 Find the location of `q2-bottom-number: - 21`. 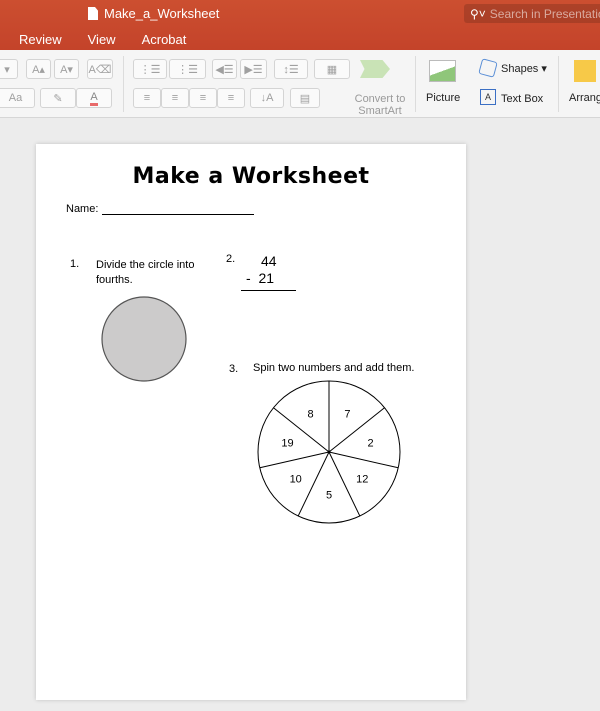

q2-bottom-number: - 21 is located at coordinates (260, 278).